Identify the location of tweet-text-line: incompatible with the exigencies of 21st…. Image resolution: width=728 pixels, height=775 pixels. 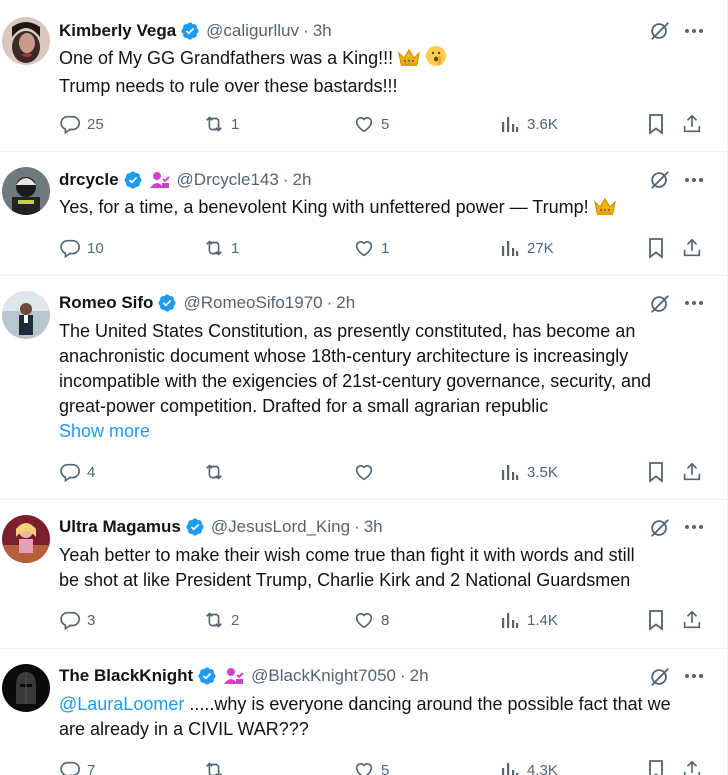
(355, 381).